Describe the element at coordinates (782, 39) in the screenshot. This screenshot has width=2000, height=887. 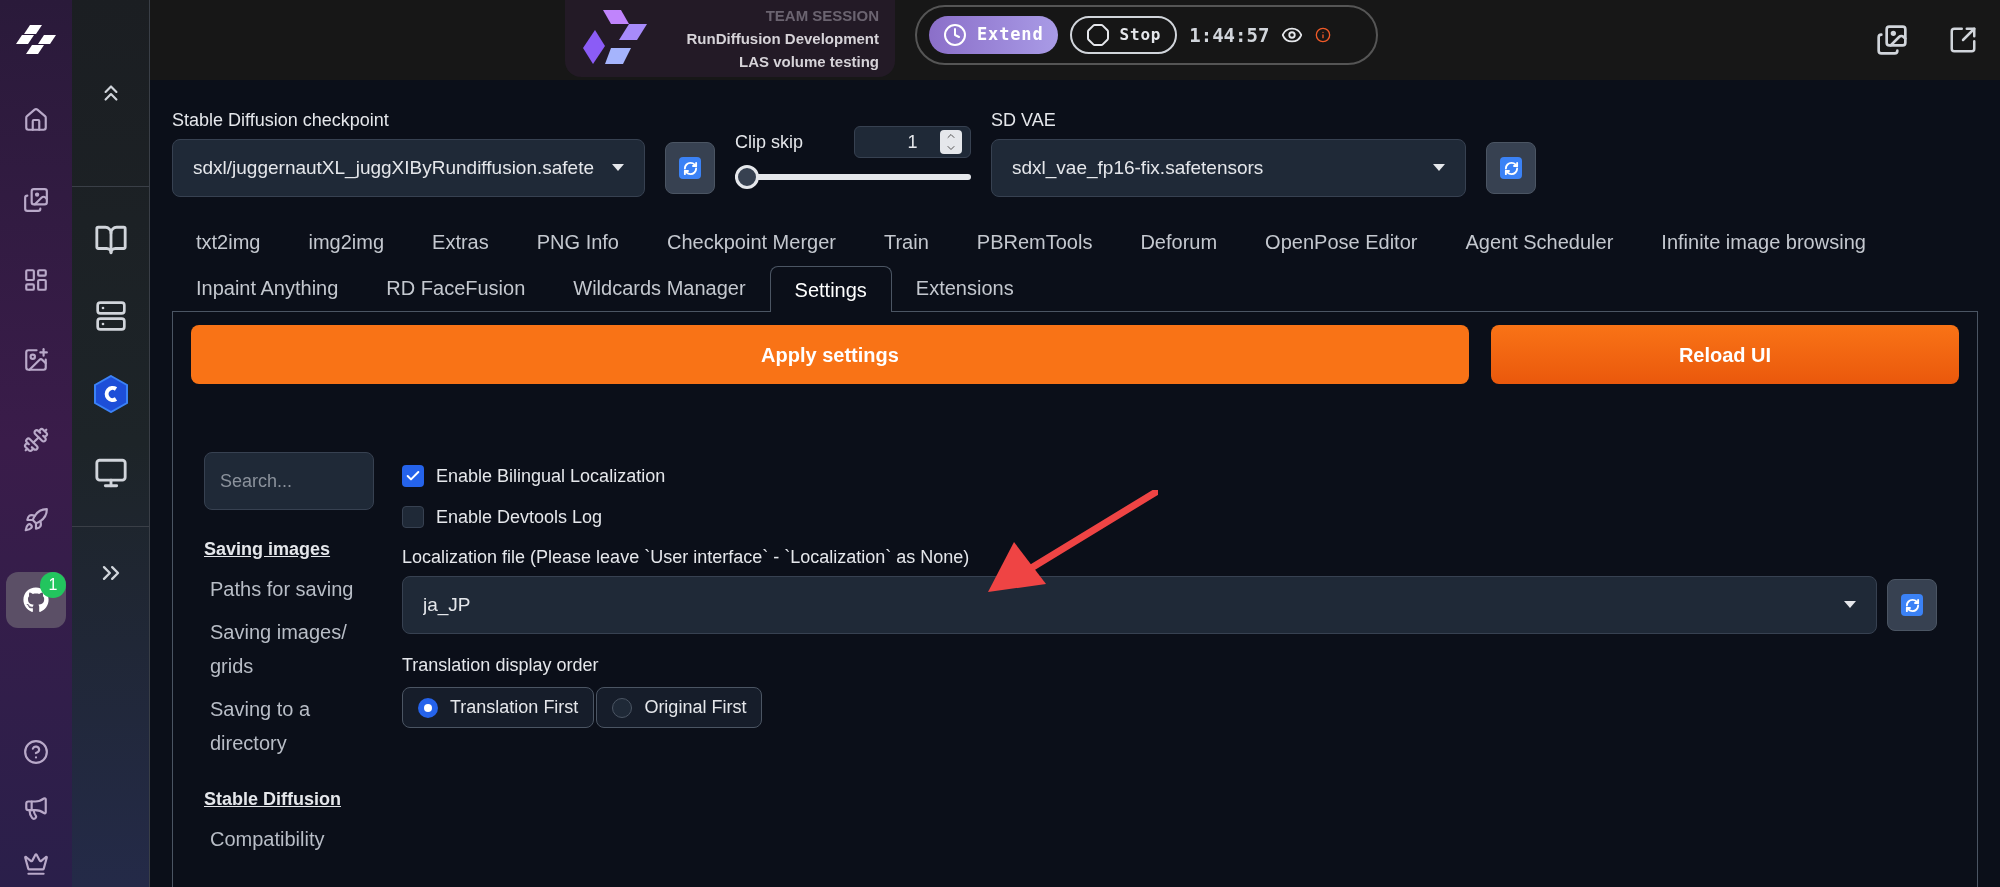
I see `session-name: RunDiffusion Development` at that location.